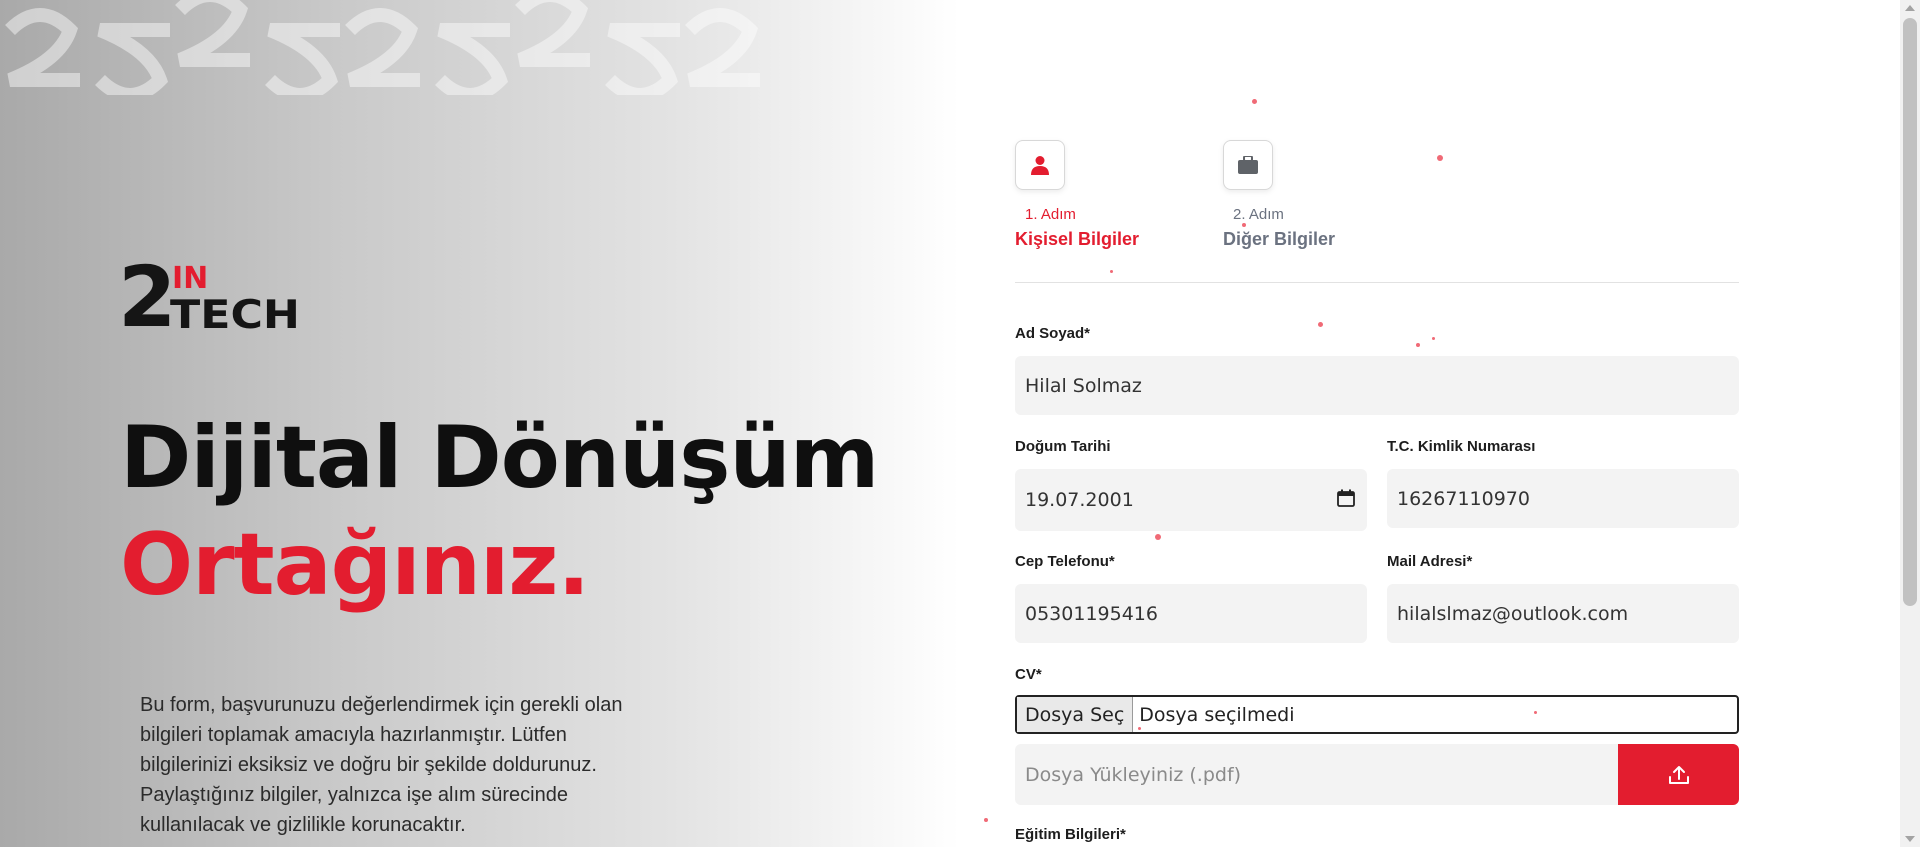 The width and height of the screenshot is (1920, 847). I want to click on page-scrollbar, so click(1910, 423).